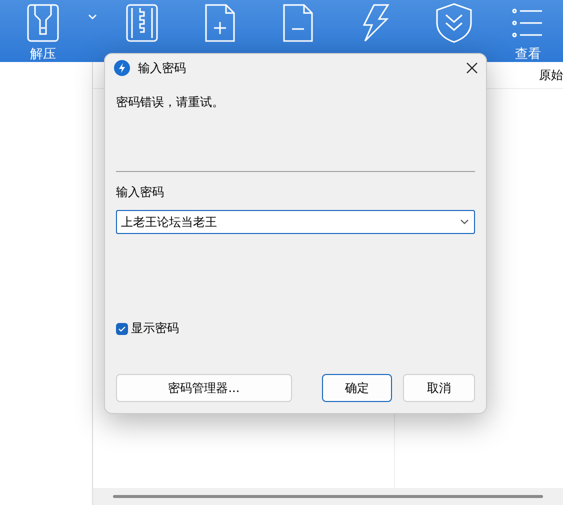 The width and height of the screenshot is (563, 505). I want to click on toolbar-button: 查看, so click(528, 31).